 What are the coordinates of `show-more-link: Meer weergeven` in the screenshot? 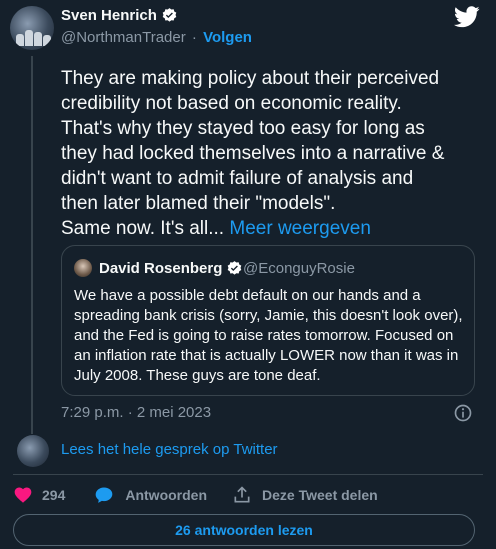 It's located at (300, 228).